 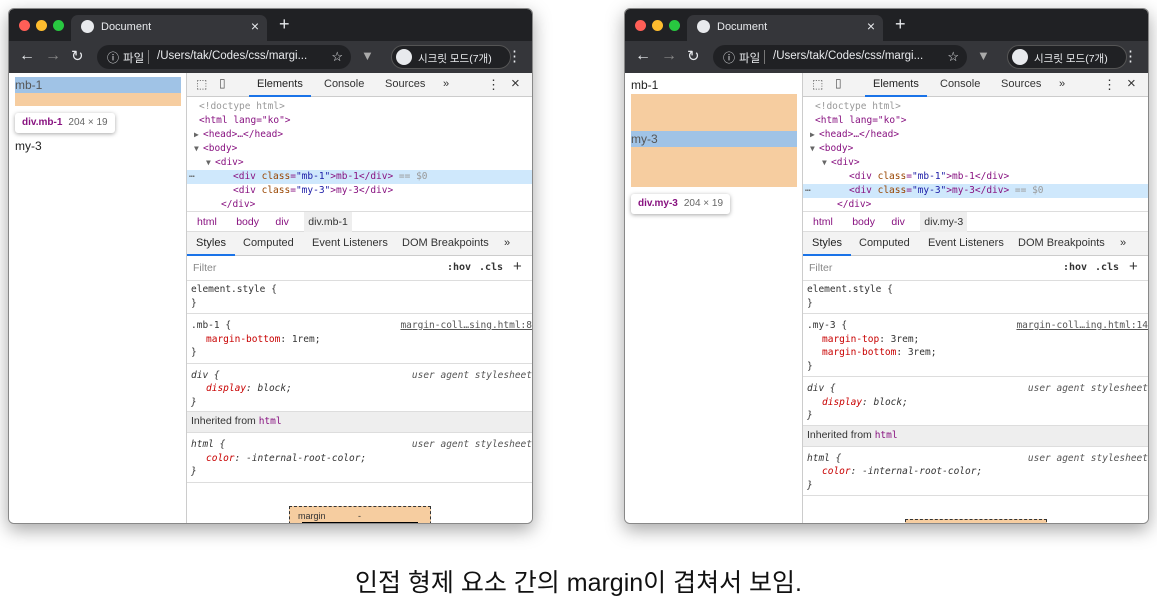 I want to click on tree-div-my3: … <div class="my-3">my-3</div> == $0, so click(x=975, y=190).